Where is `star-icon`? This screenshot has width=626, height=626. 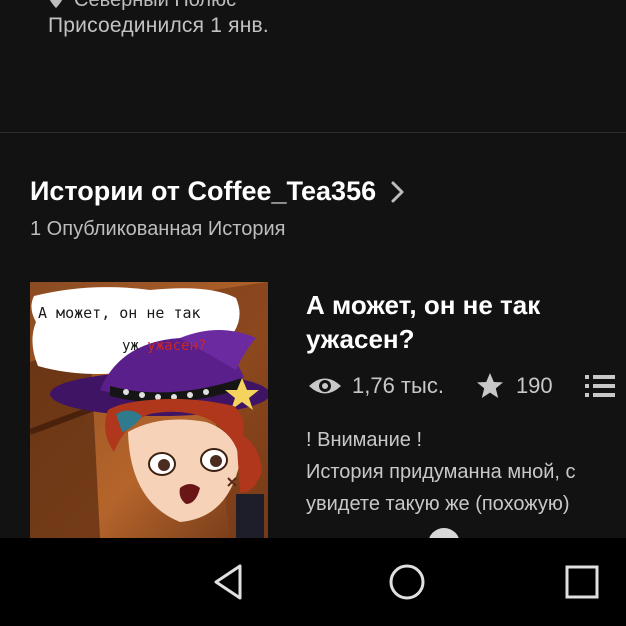
star-icon is located at coordinates (490, 386).